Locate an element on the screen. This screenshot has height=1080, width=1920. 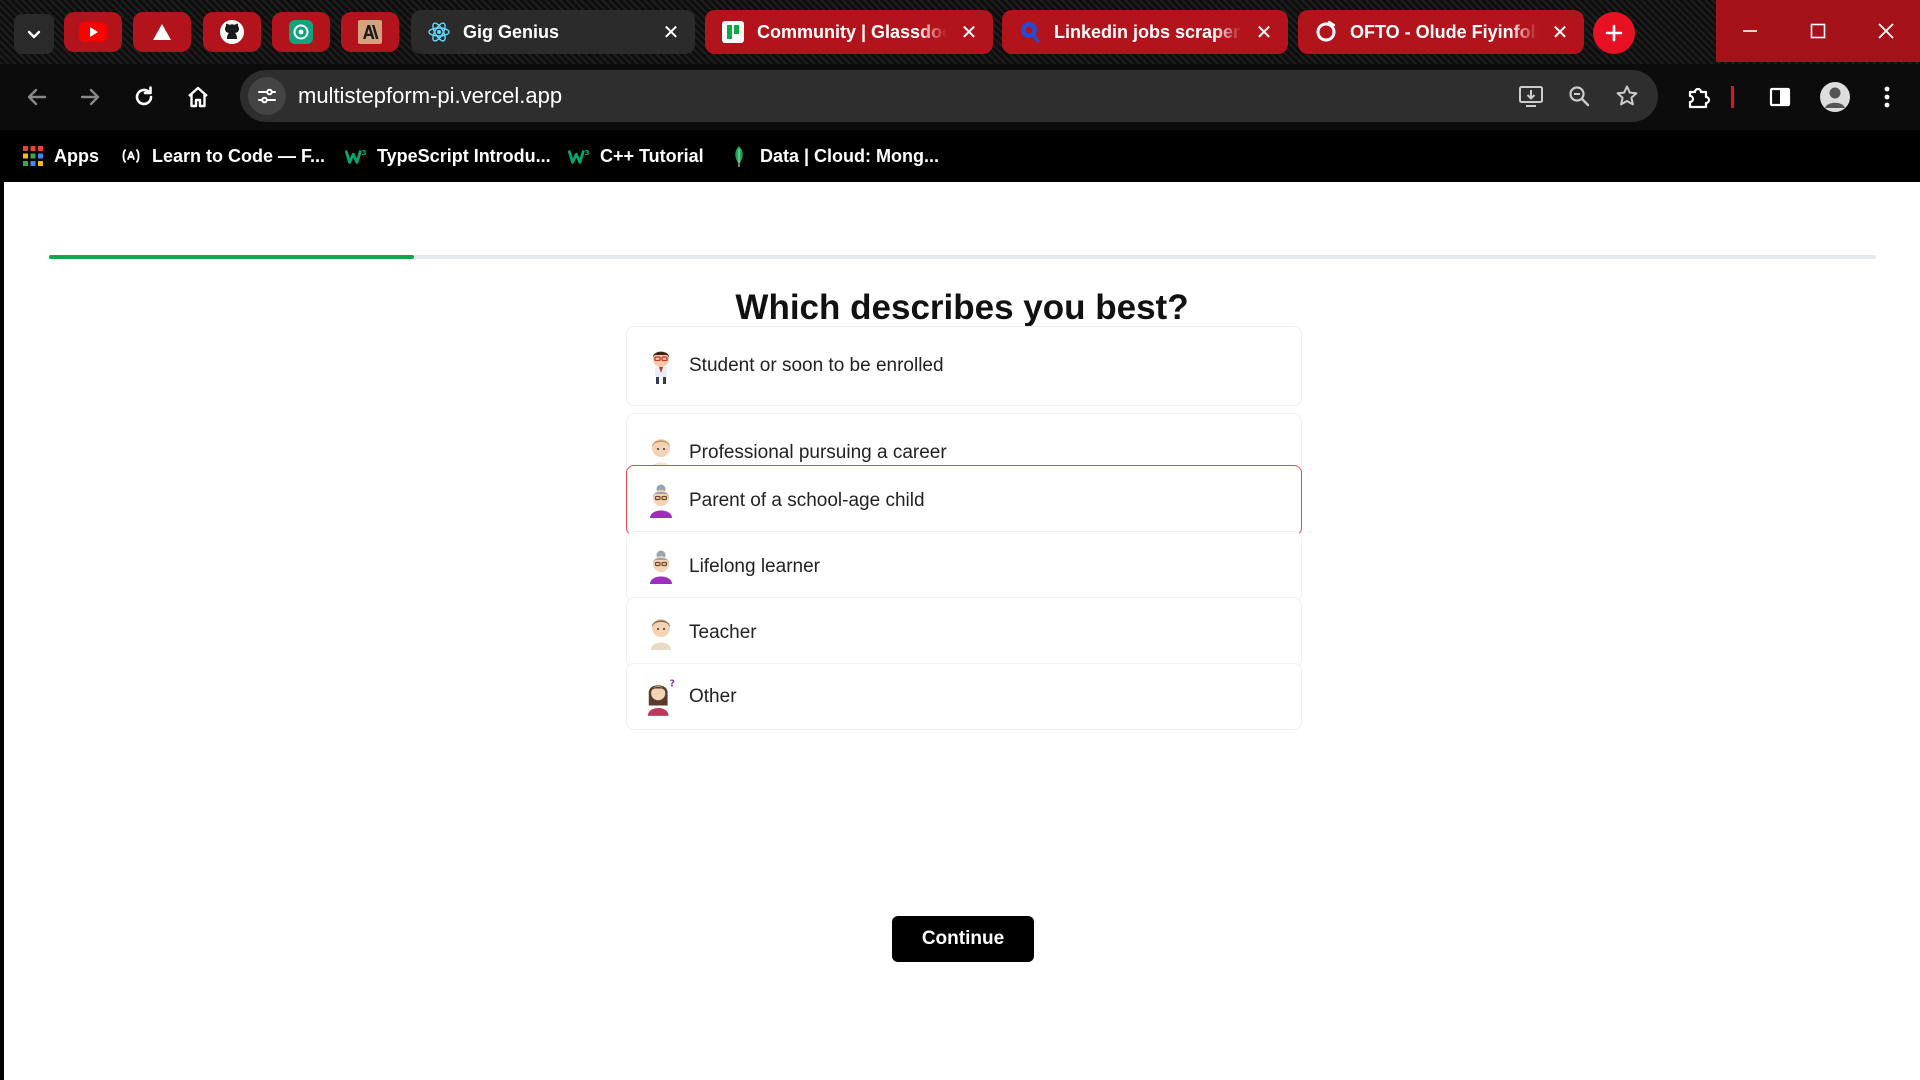
teacher-avatar-icon is located at coordinates (661, 633).